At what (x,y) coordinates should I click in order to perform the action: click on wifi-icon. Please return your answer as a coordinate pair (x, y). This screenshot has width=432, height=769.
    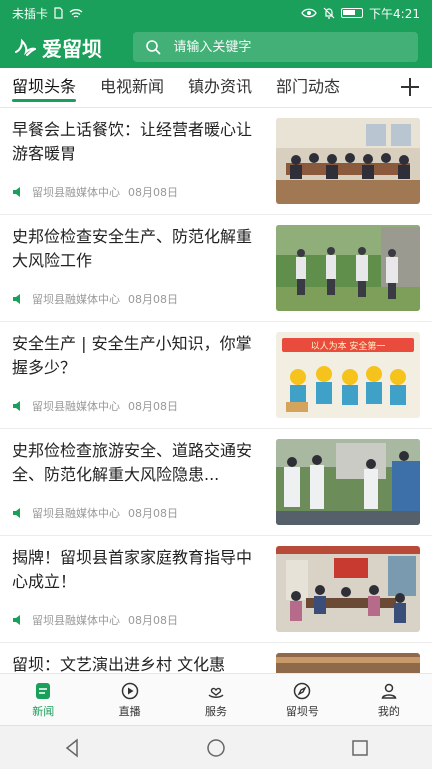
    Looking at the image, I should click on (76, 13).